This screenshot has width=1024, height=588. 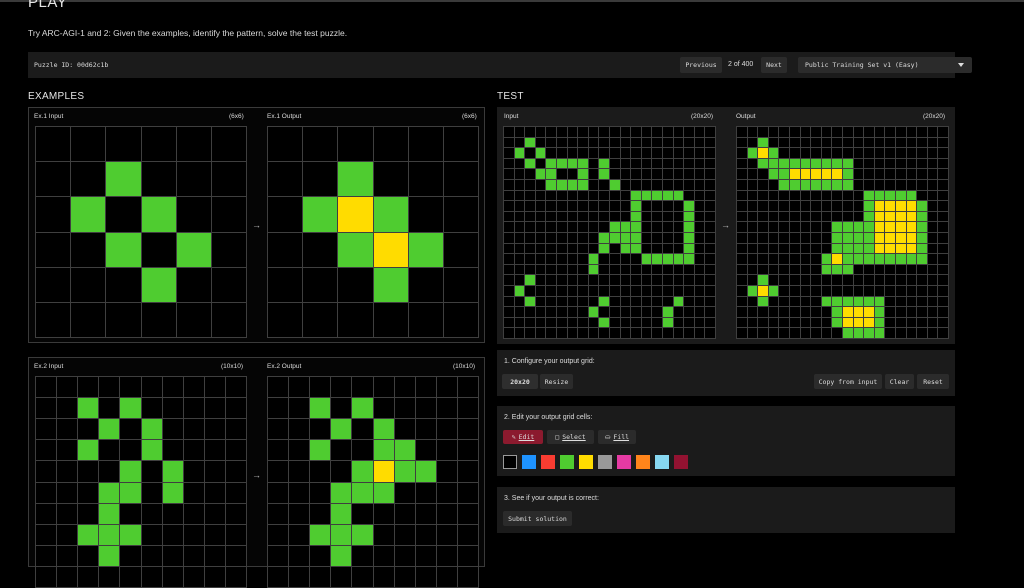 I want to click on select-tool-button: □ Select, so click(x=570, y=437).